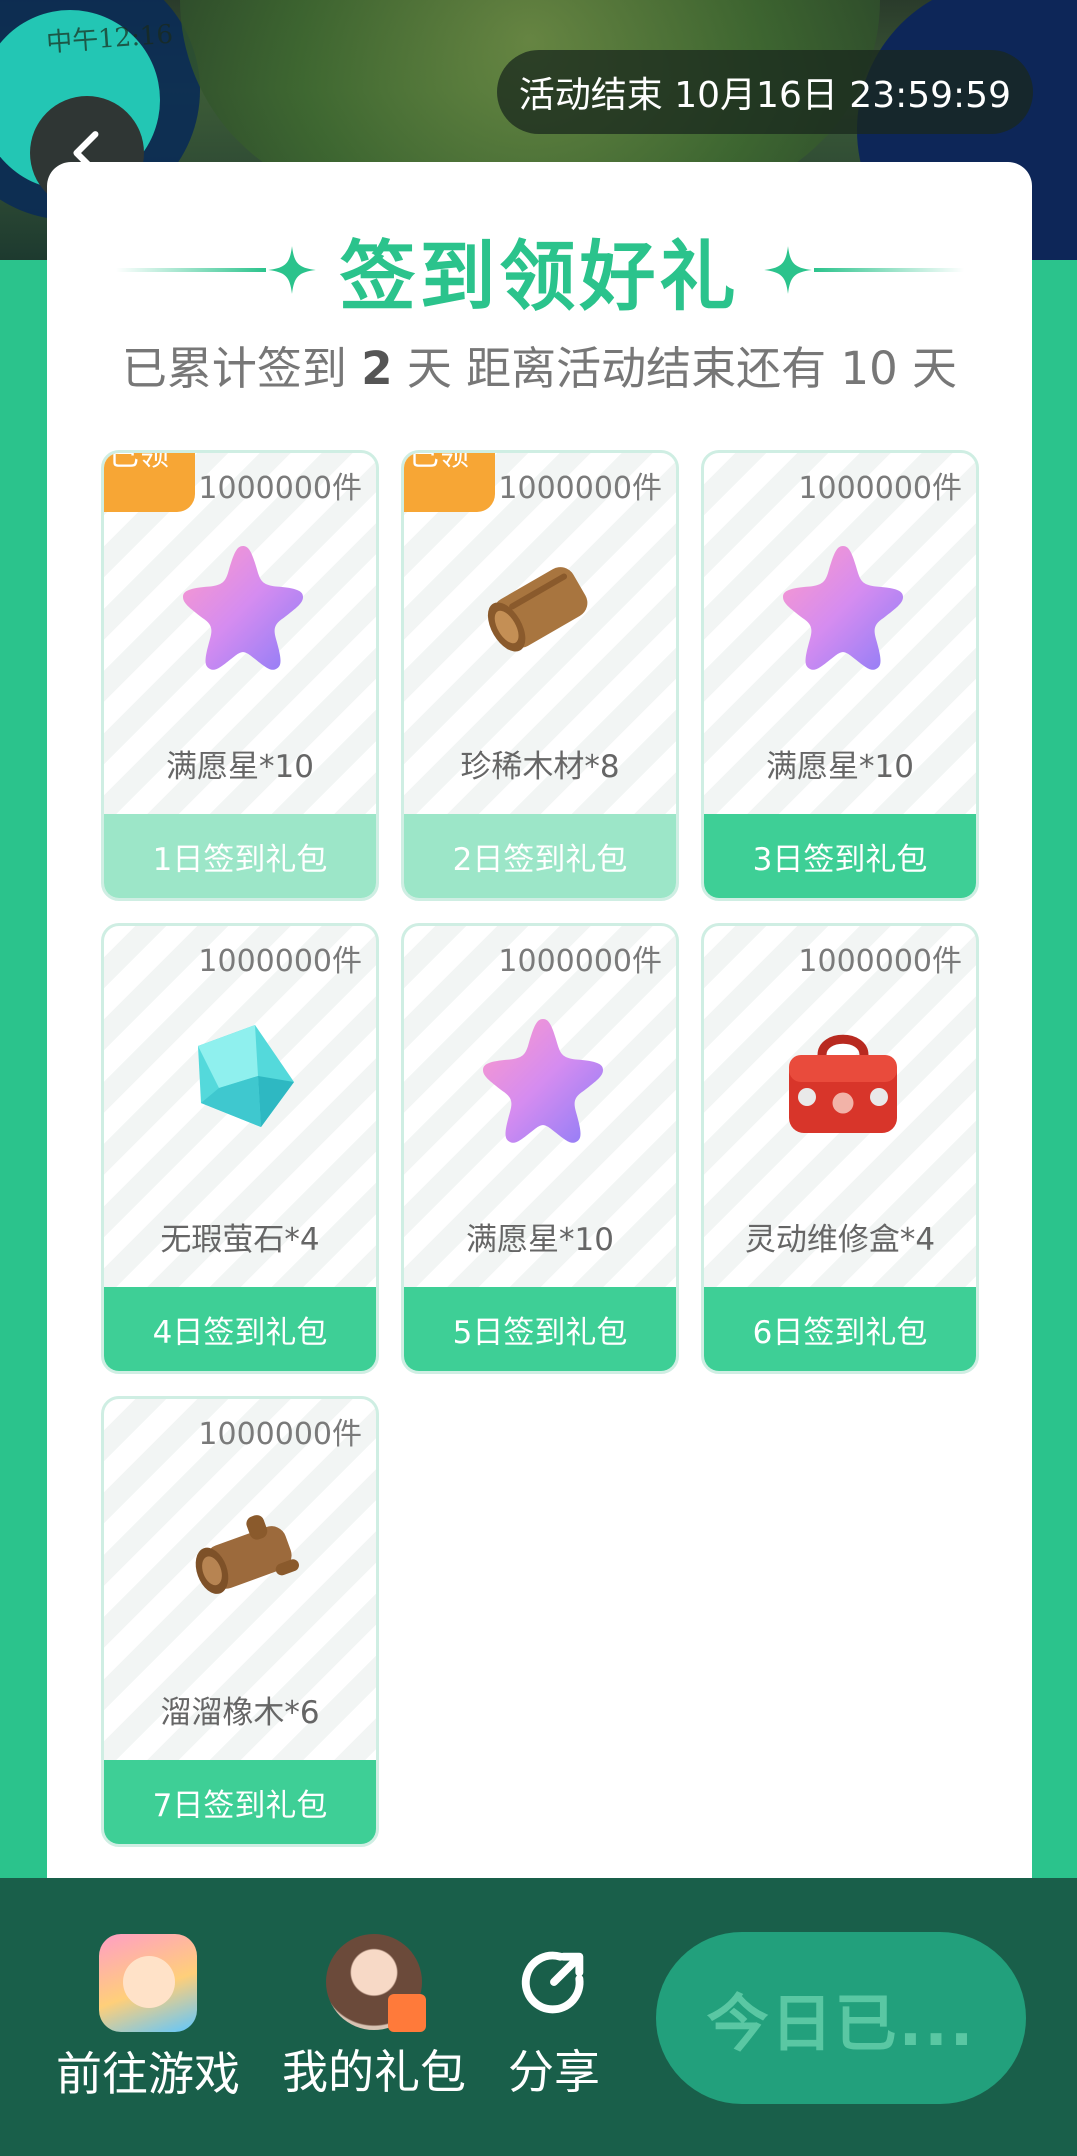 The width and height of the screenshot is (1077, 2156). I want to click on my-gifts-button: 我的礼包, so click(374, 2018).